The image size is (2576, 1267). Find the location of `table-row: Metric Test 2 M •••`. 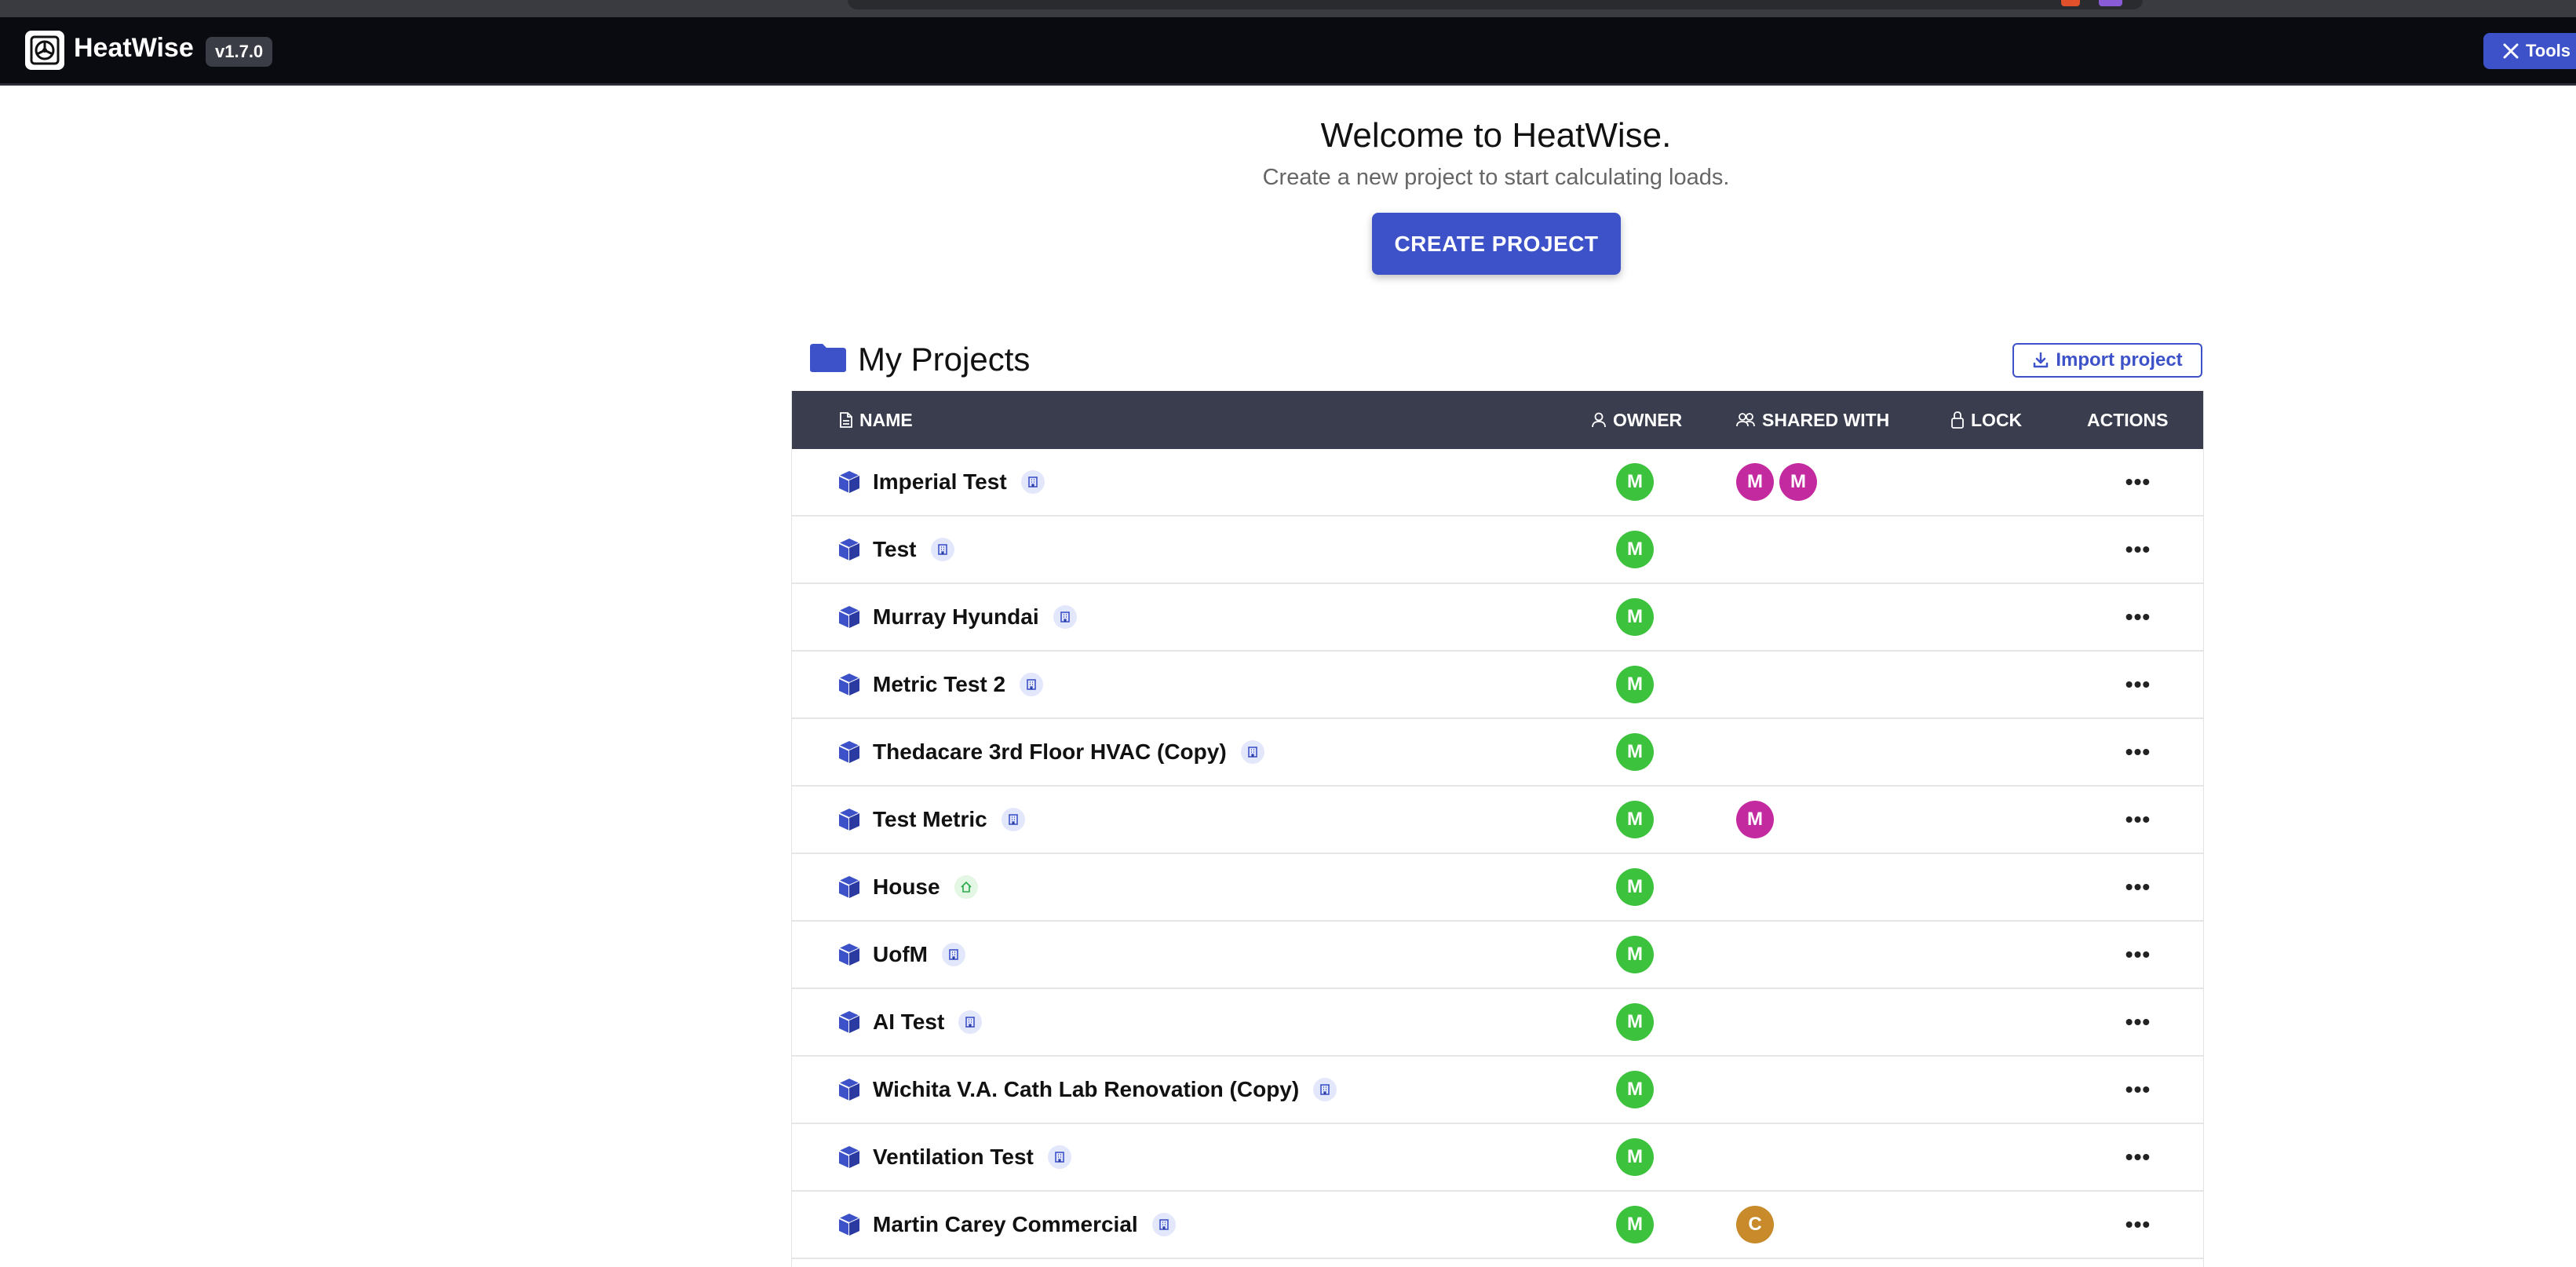

table-row: Metric Test 2 M ••• is located at coordinates (1497, 685).